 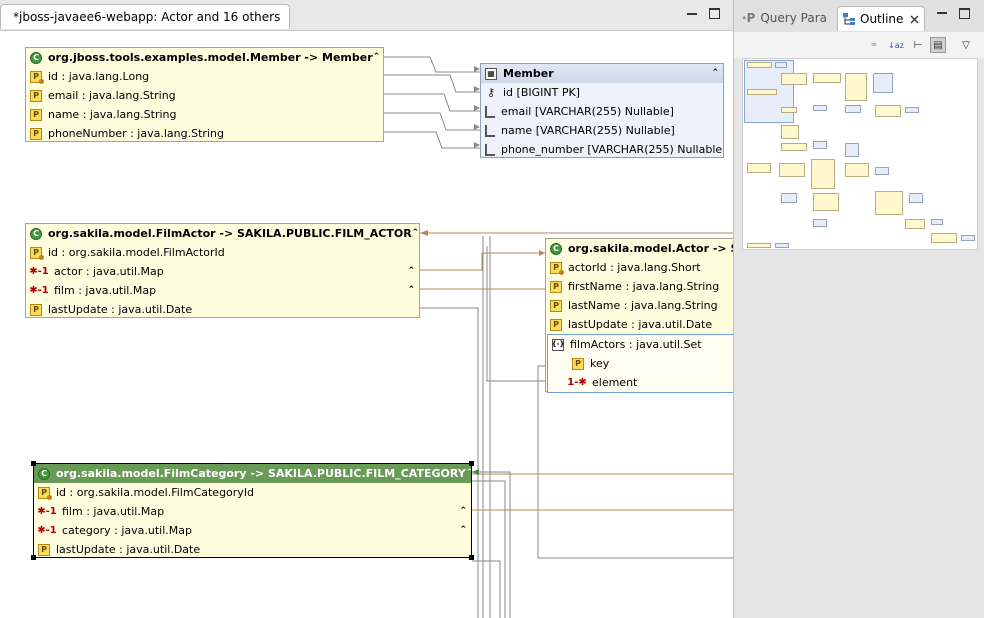 What do you see at coordinates (588, 130) in the screenshot?
I see `column-label: name [VARCHAR(255) Nullable]` at bounding box center [588, 130].